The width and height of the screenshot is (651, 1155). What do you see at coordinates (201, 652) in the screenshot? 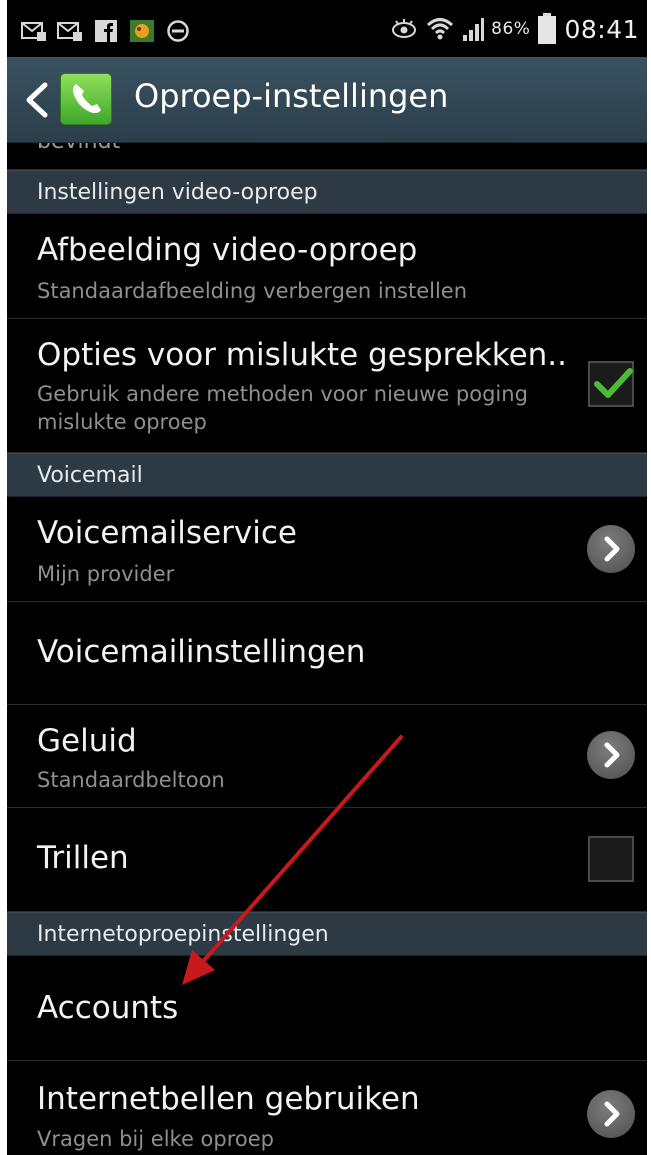
I see `setting-title: Voicemailinstellingen` at bounding box center [201, 652].